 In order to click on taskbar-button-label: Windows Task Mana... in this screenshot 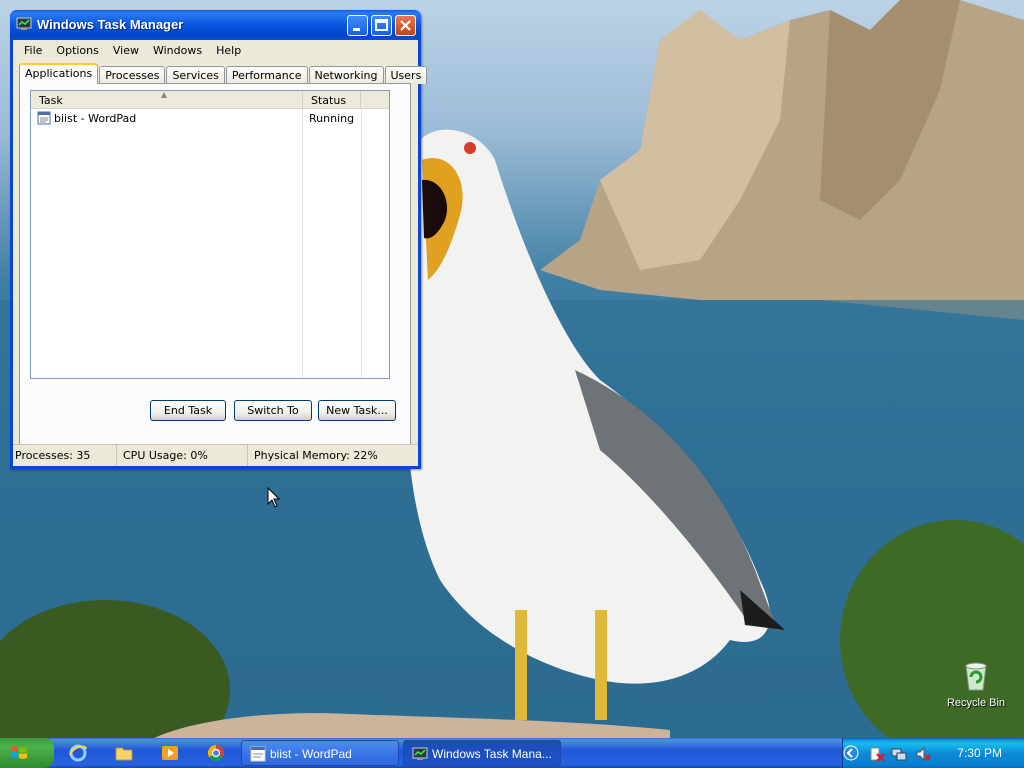, I will do `click(492, 754)`.